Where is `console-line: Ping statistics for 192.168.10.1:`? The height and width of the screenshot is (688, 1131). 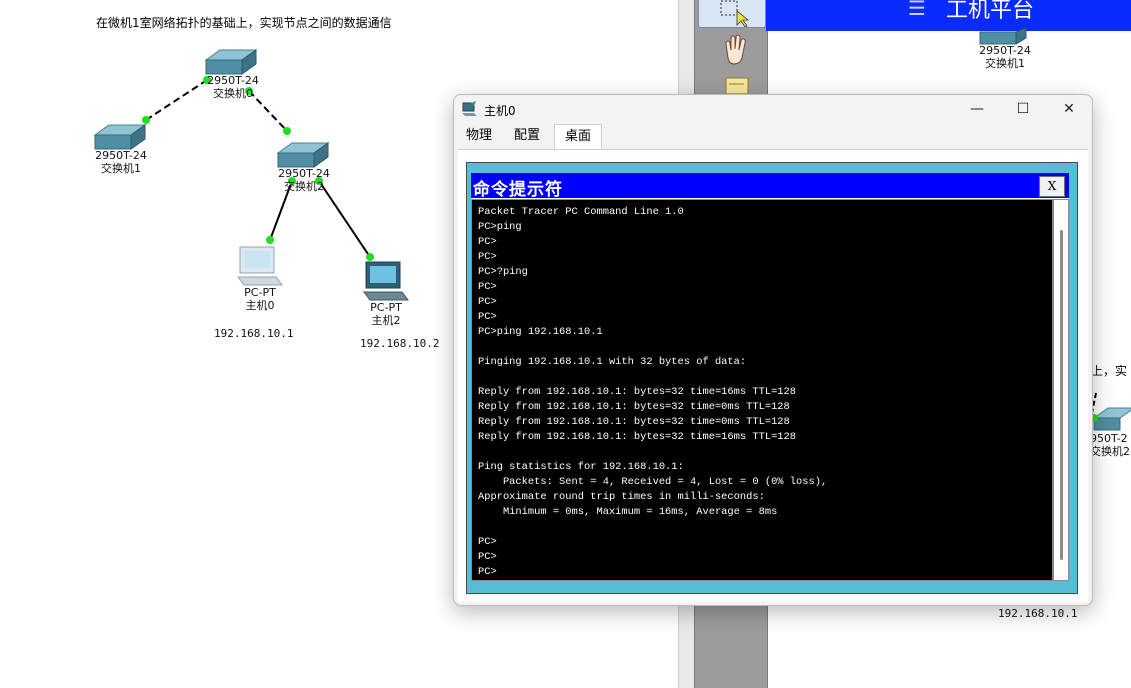
console-line: Ping statistics for 192.168.10.1: is located at coordinates (581, 467).